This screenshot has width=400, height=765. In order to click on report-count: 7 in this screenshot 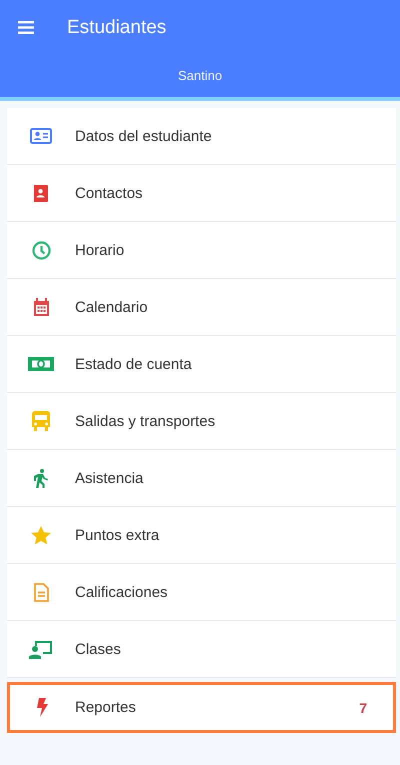, I will do `click(363, 708)`.